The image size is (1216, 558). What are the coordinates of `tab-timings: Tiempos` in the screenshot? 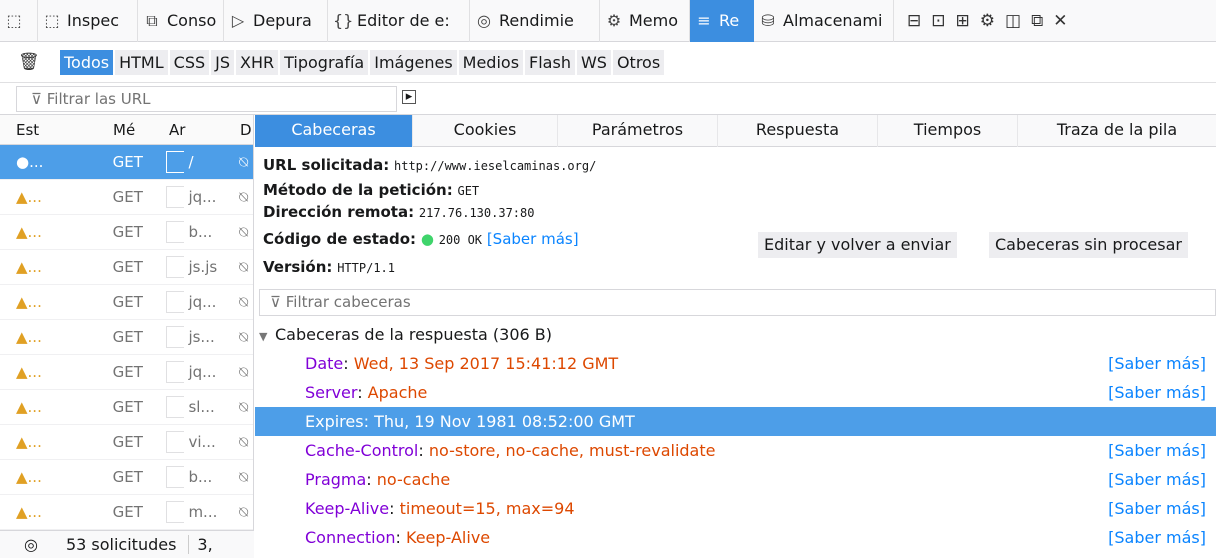 It's located at (948, 131).